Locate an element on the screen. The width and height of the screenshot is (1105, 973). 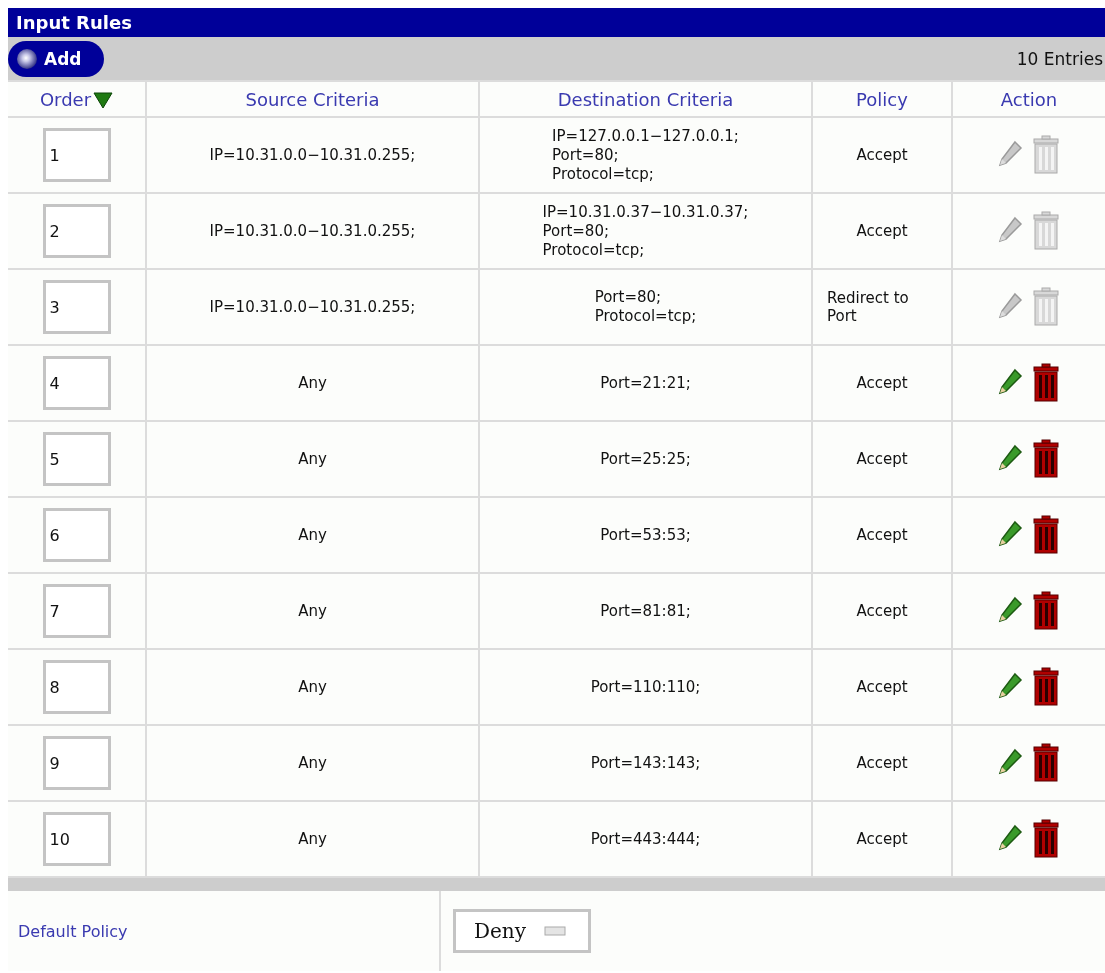
order-field: 8 is located at coordinates (76, 687).